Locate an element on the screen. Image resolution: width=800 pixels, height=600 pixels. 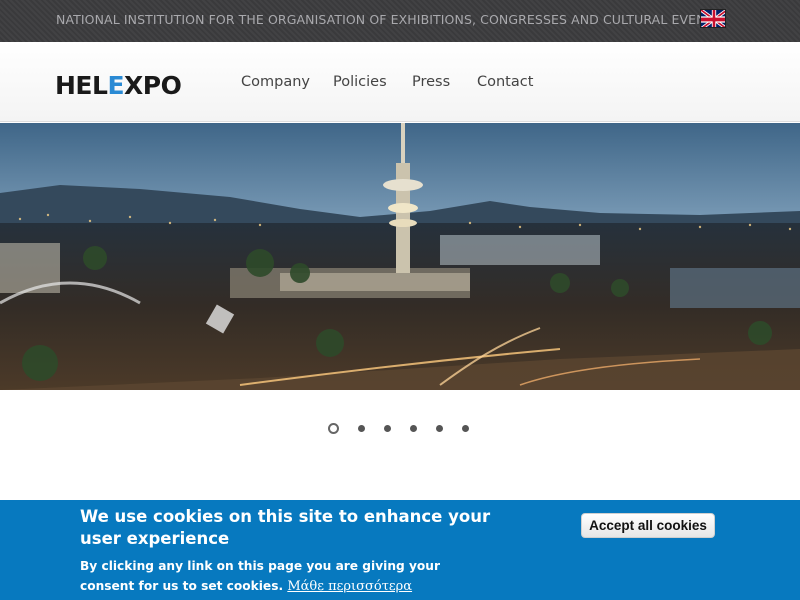
logo-part-hel: HEL is located at coordinates (81, 85).